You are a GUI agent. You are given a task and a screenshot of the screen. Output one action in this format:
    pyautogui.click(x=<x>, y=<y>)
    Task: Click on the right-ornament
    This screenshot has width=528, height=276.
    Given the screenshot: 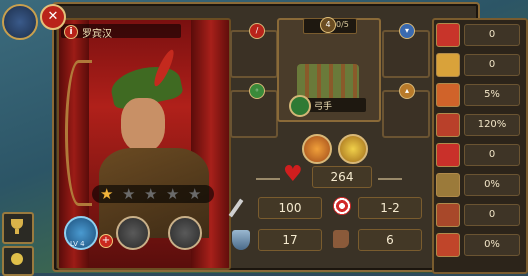 What is the action you would take?
    pyautogui.click(x=390, y=179)
    